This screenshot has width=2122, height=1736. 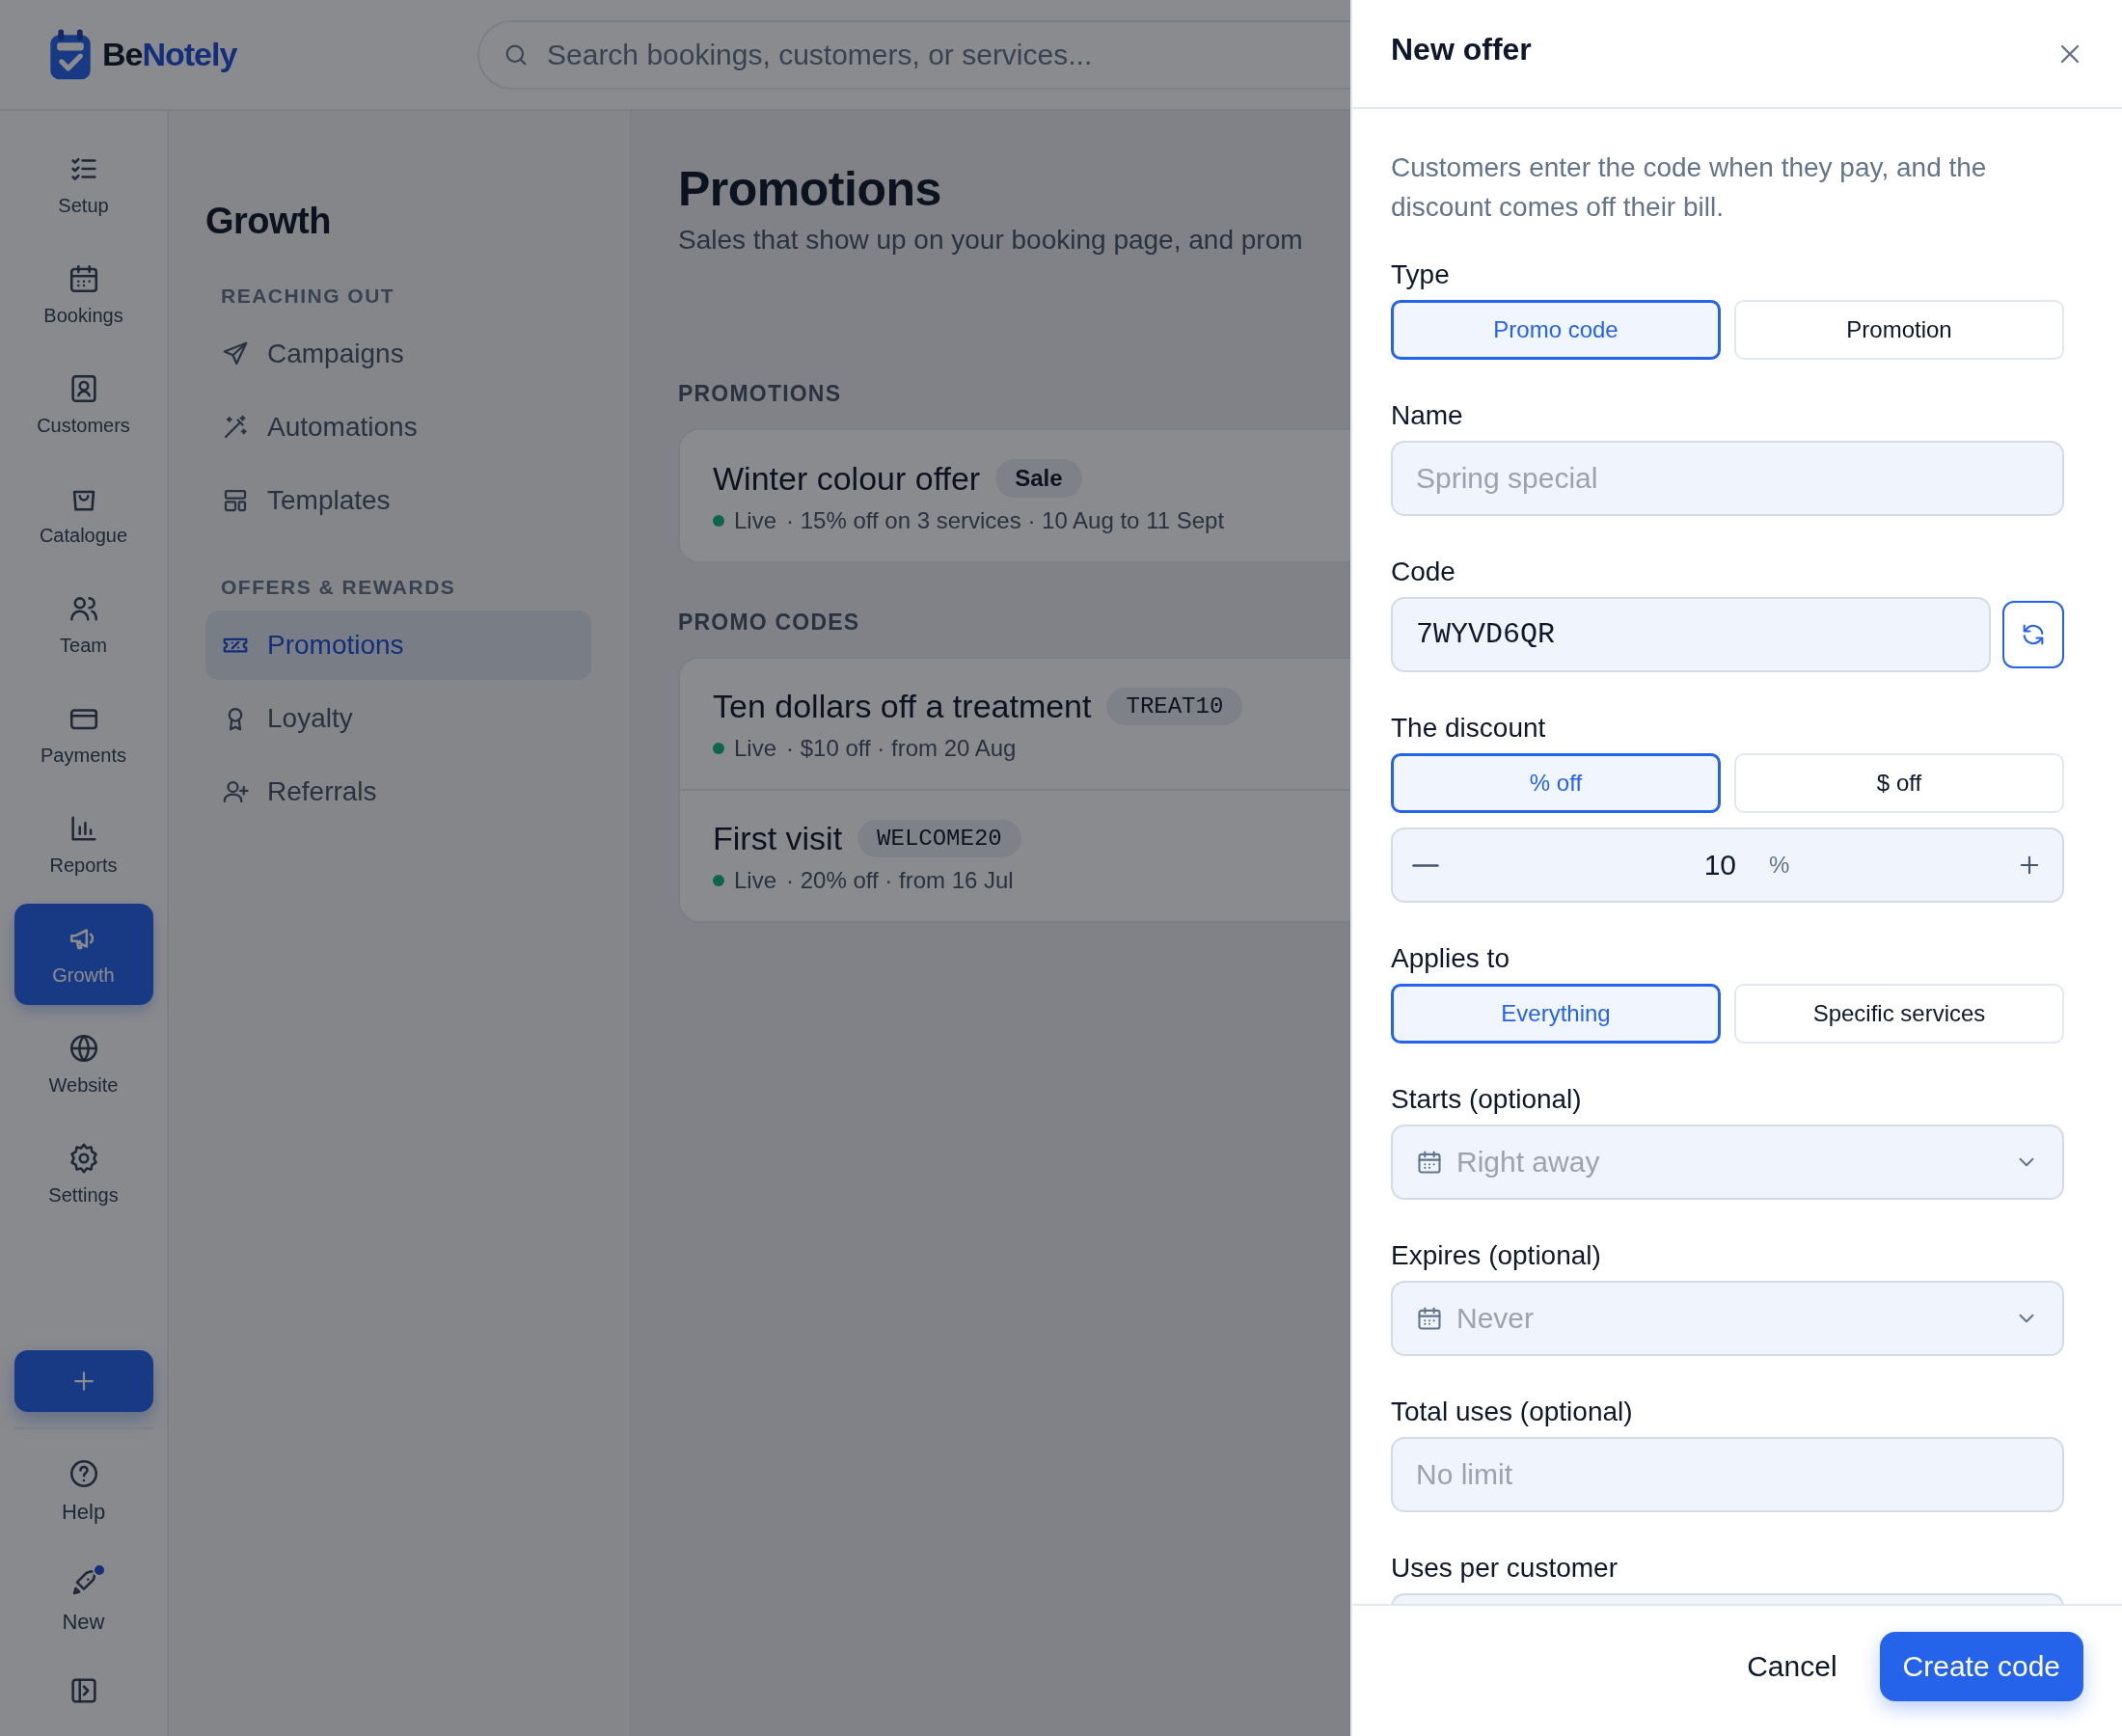 What do you see at coordinates (398, 501) in the screenshot?
I see `nav-item: Templates` at bounding box center [398, 501].